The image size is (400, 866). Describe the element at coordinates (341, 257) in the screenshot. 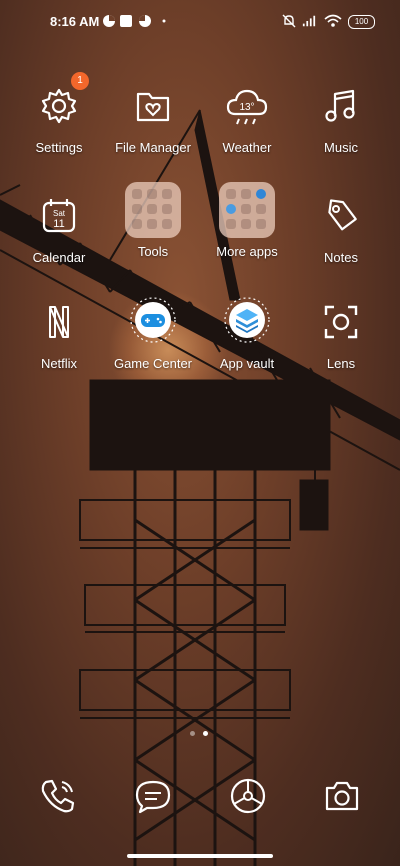

I see `app-label: Notes` at that location.